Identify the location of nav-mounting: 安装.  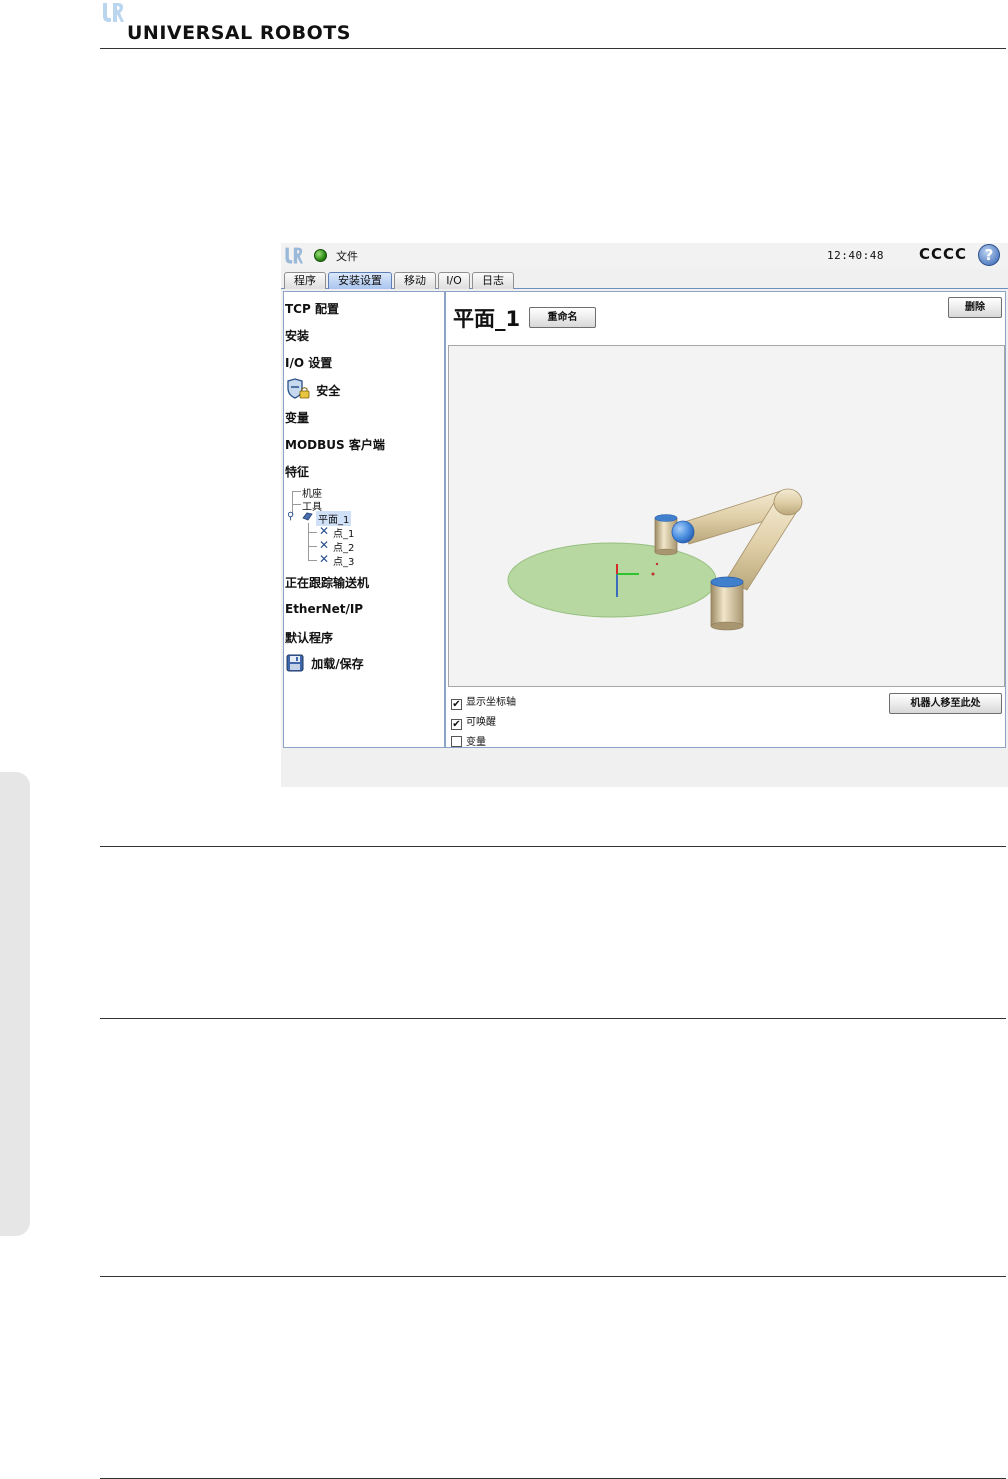
(297, 335).